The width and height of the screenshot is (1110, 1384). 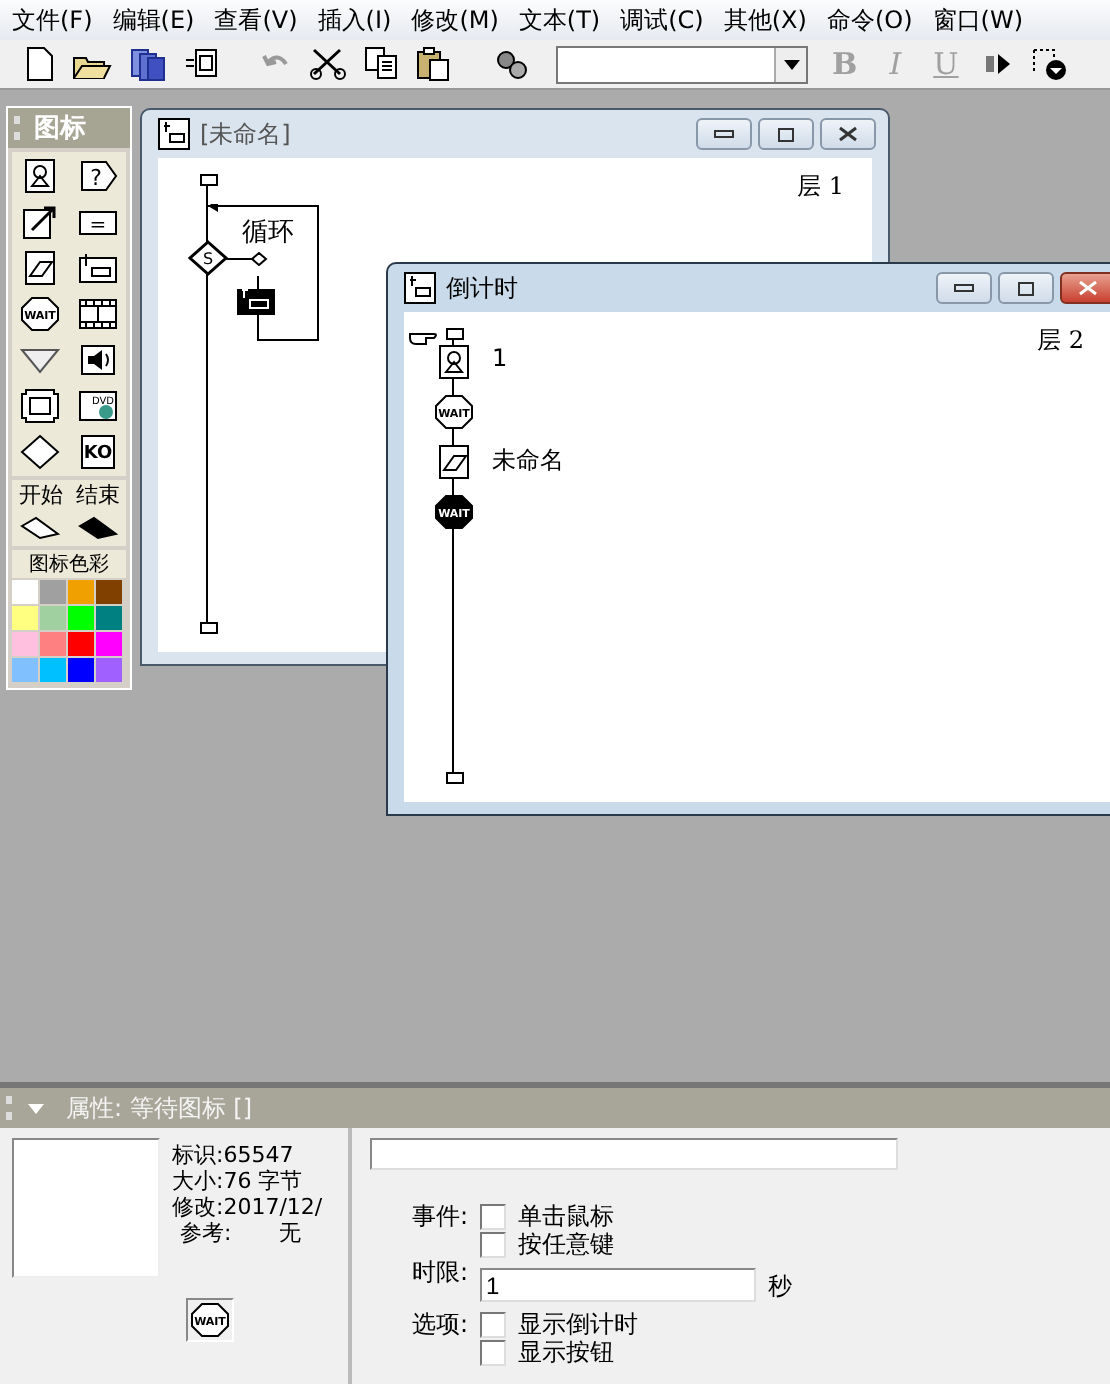 I want to click on stacked-pages-icon, so click(x=148, y=64).